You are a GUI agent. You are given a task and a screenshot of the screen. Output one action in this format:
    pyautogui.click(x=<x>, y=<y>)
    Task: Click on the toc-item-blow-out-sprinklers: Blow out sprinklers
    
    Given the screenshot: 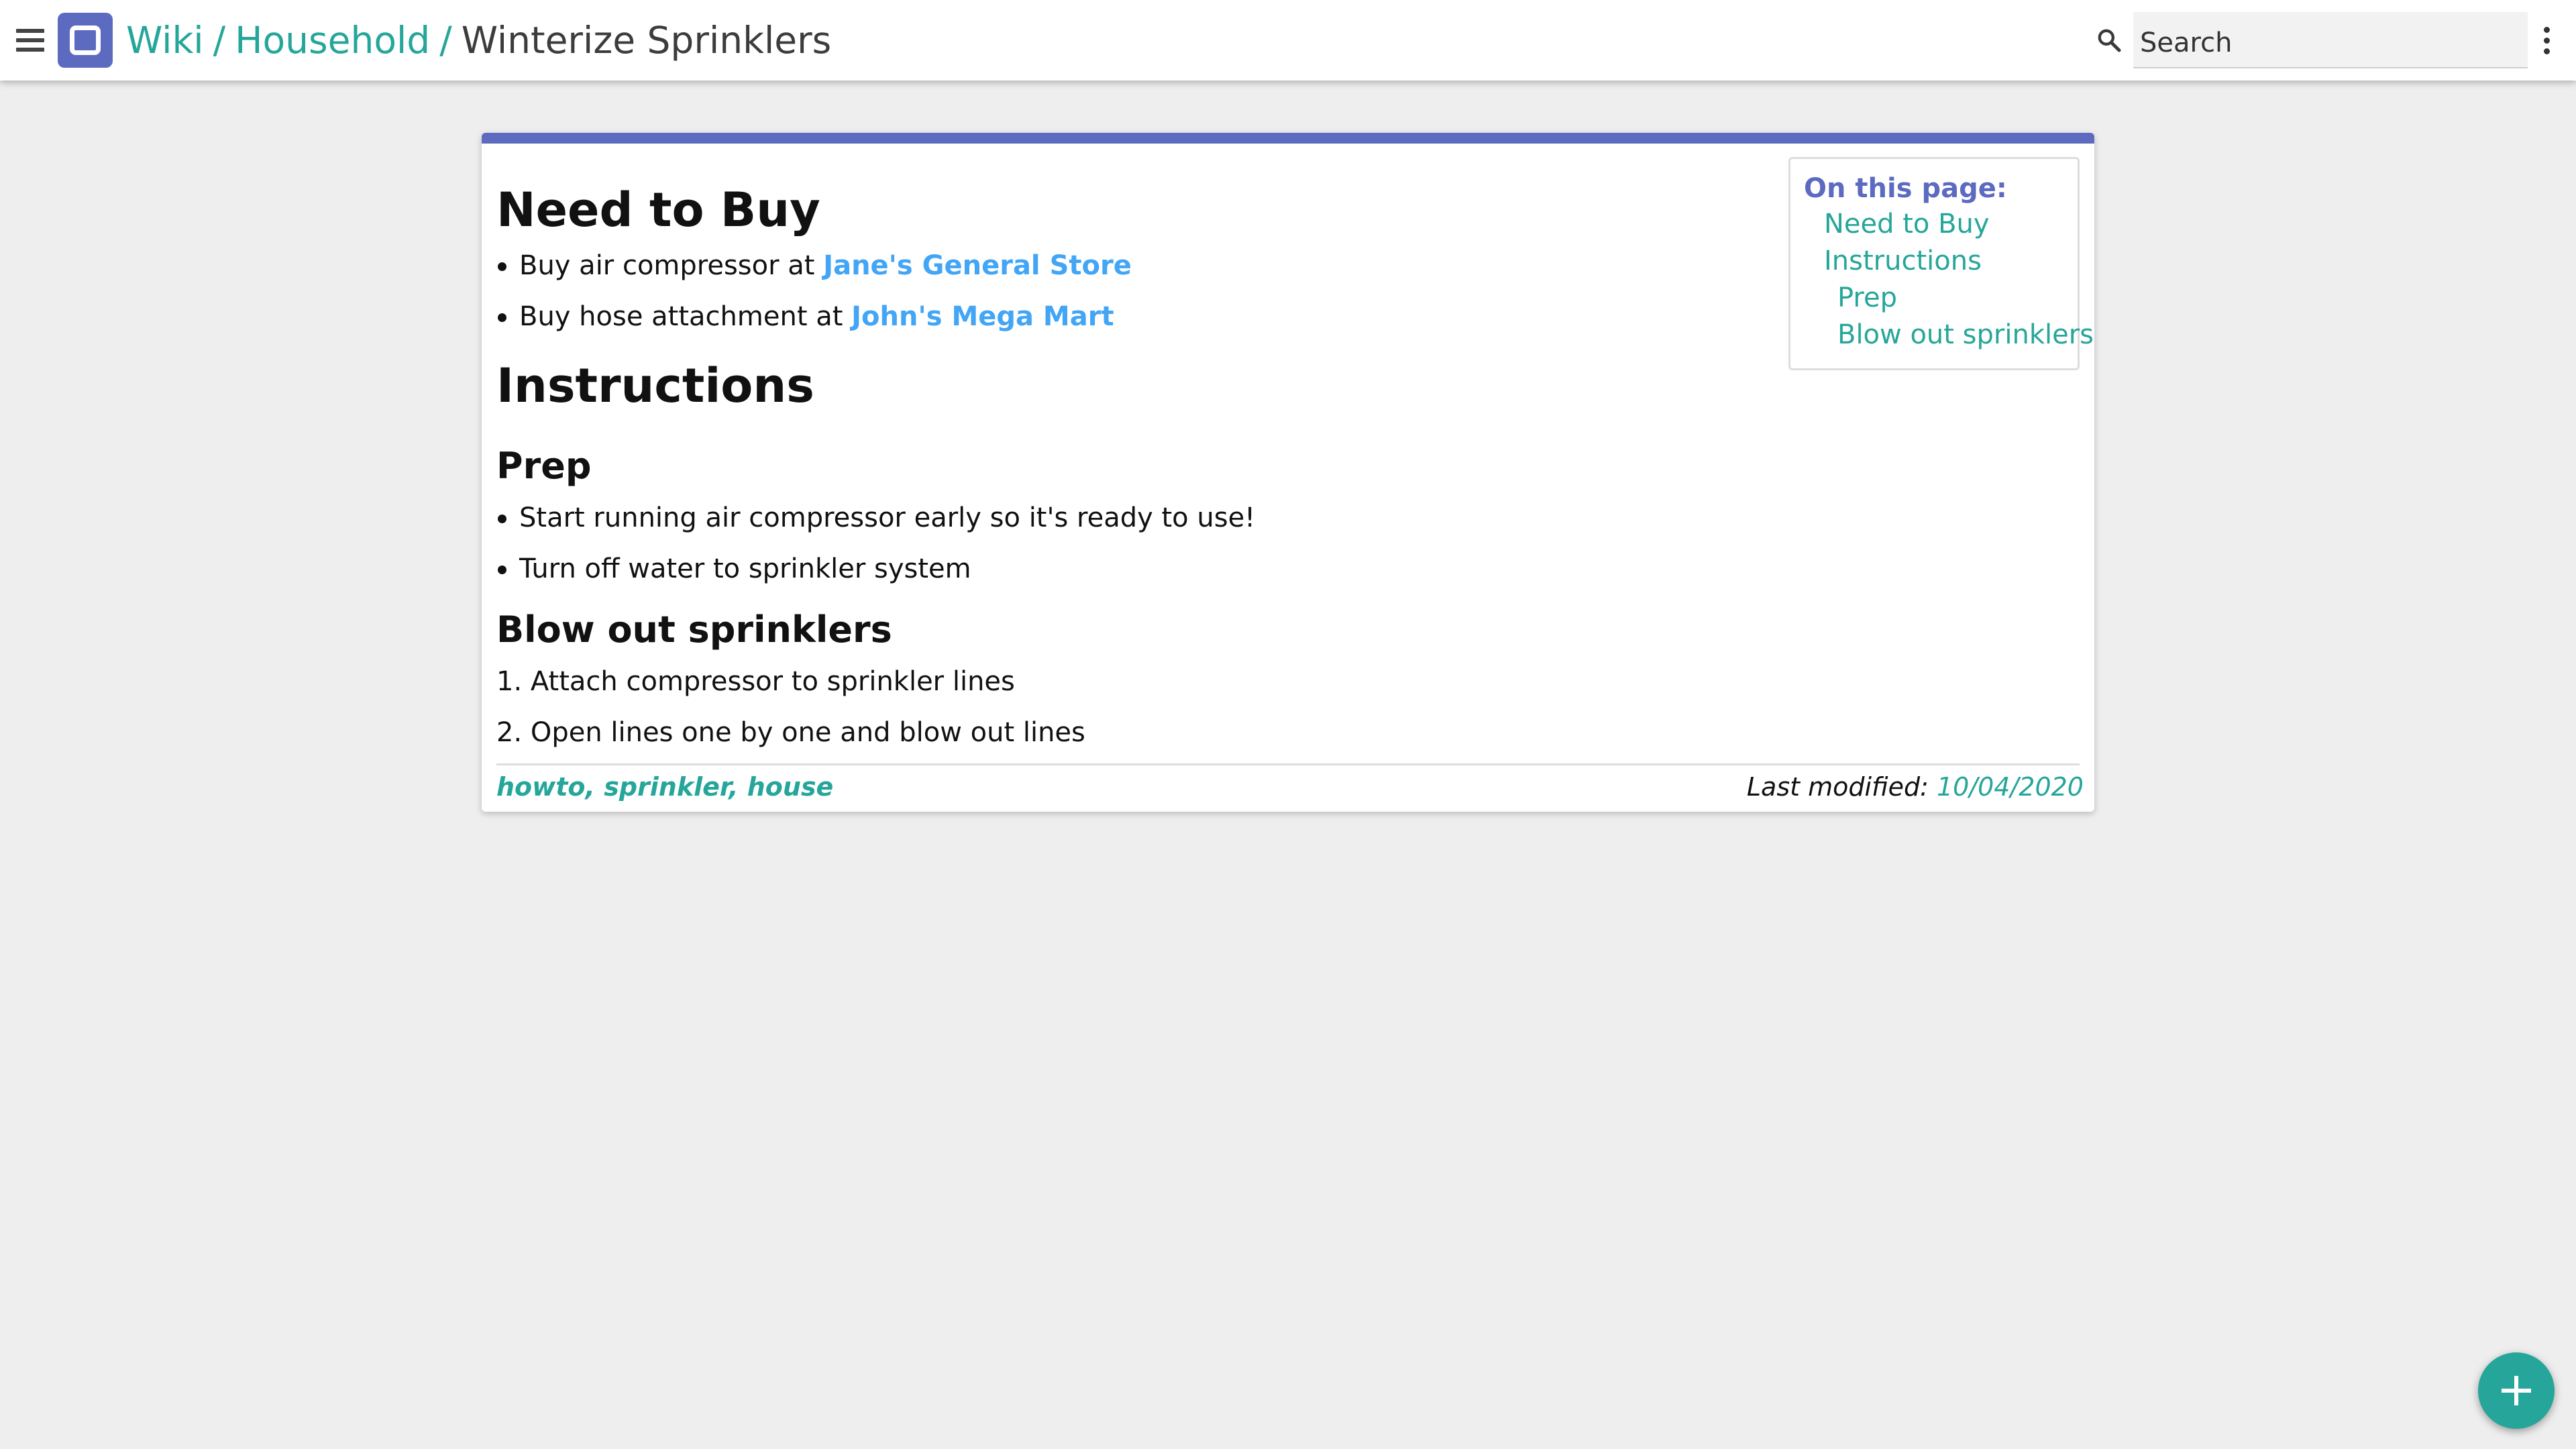 What is the action you would take?
    pyautogui.click(x=1949, y=335)
    